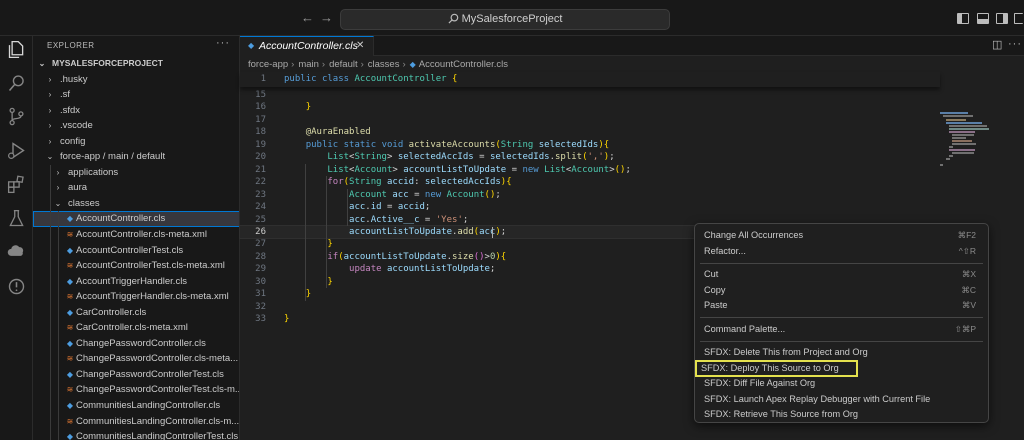 This screenshot has height=440, width=1024. What do you see at coordinates (841, 235) in the screenshot?
I see `menu-item-change-all-occurrences: Change All Occurrences ⌘F2` at bounding box center [841, 235].